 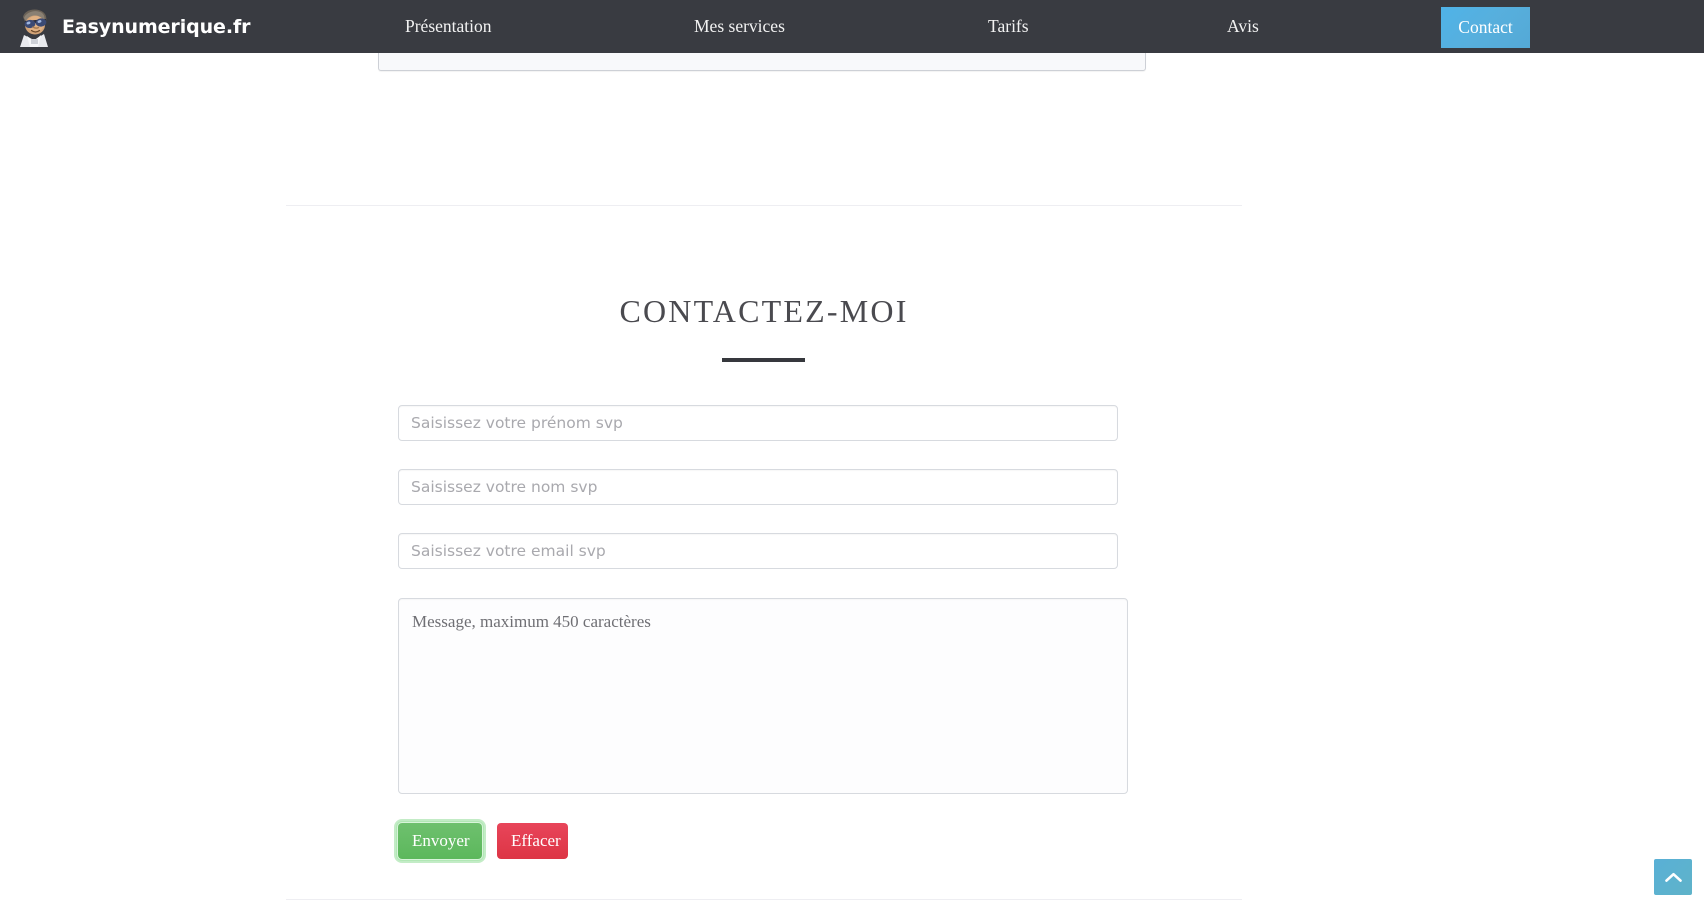 I want to click on clear-button: Effacer, so click(x=532, y=841).